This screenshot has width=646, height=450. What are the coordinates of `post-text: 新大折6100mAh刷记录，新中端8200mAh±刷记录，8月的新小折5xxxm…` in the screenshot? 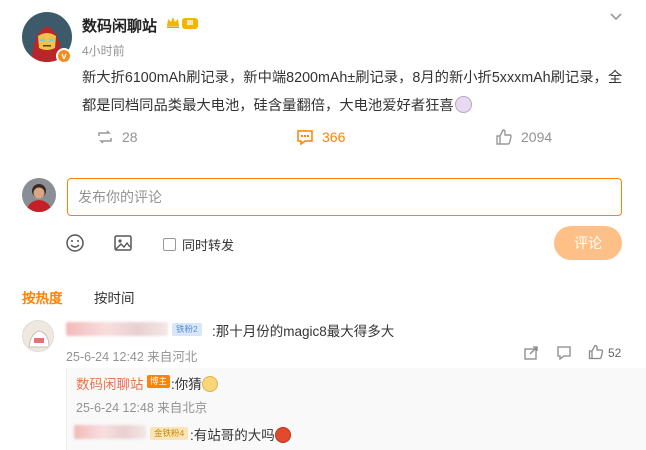 It's located at (352, 92).